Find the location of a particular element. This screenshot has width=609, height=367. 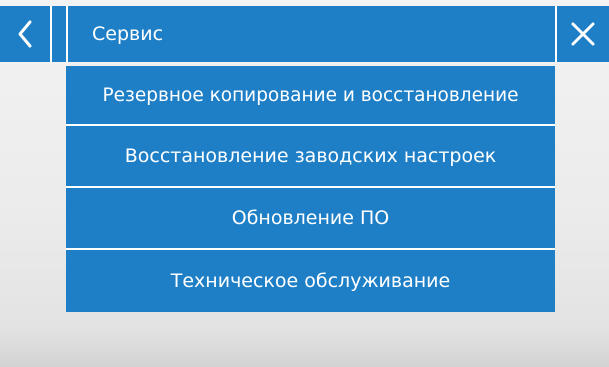

close-button is located at coordinates (582, 34).